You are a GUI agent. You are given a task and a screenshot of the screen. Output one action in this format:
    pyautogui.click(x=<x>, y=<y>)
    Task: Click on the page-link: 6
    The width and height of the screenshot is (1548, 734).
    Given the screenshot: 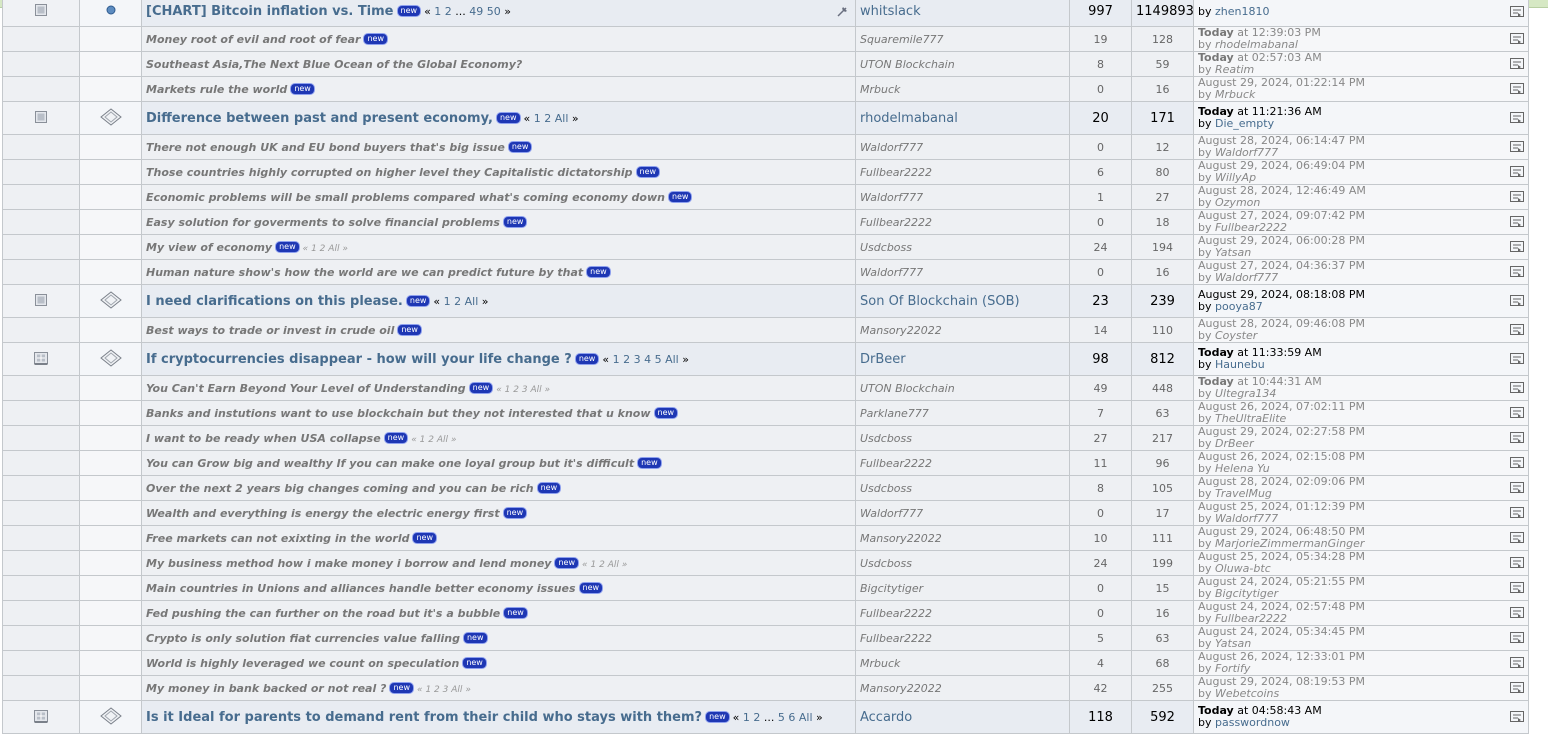 What is the action you would take?
    pyautogui.click(x=791, y=717)
    